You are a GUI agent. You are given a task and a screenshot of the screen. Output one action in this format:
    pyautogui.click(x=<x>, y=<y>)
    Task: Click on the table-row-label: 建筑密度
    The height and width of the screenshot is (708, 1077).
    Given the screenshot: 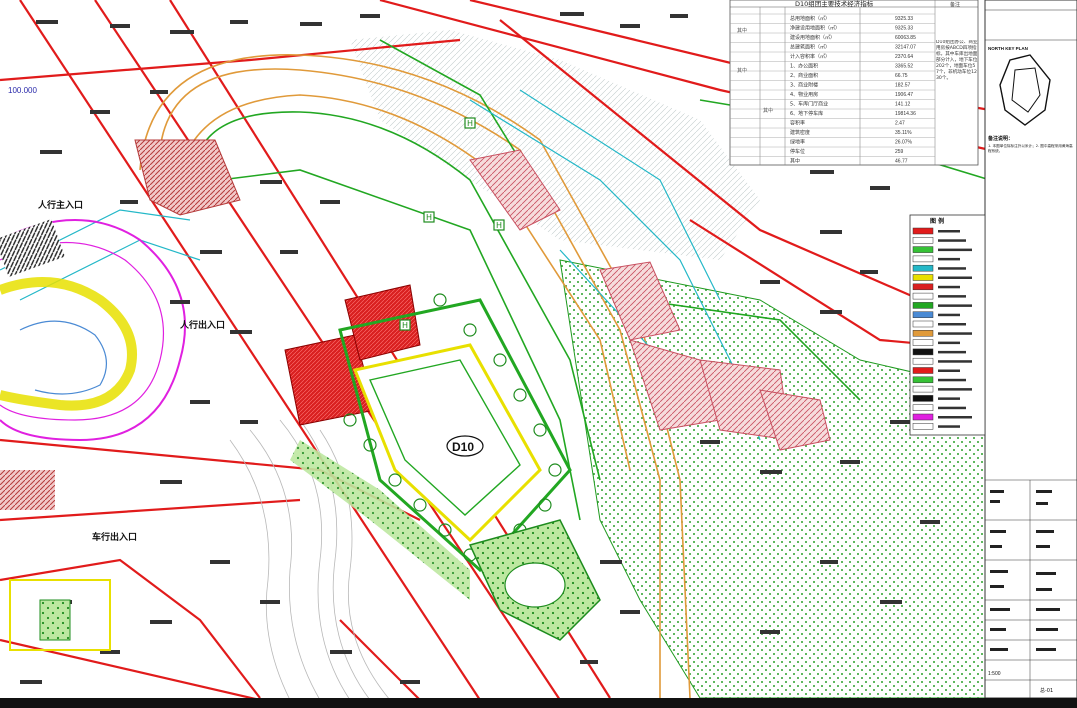 What is the action you would take?
    pyautogui.click(x=800, y=132)
    